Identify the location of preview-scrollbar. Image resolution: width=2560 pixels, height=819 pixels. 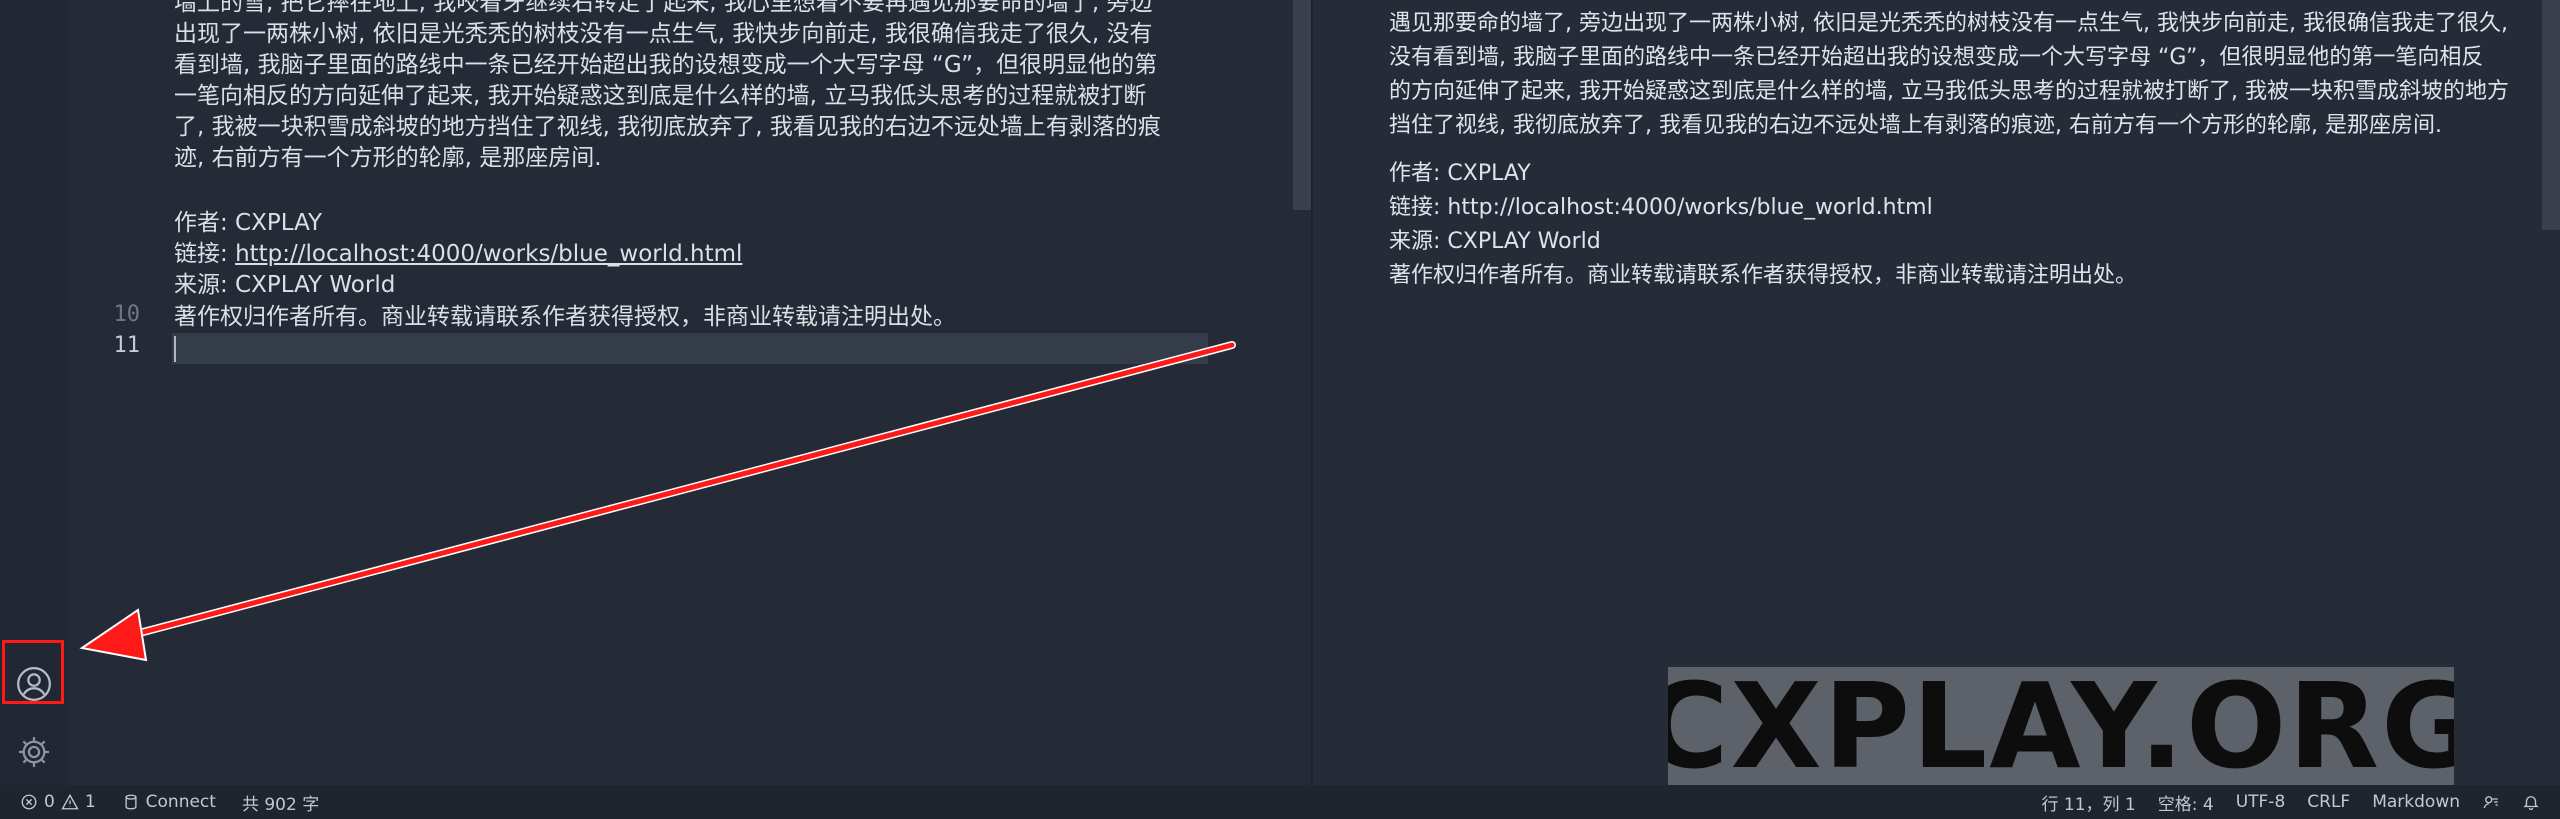
(2551, 115).